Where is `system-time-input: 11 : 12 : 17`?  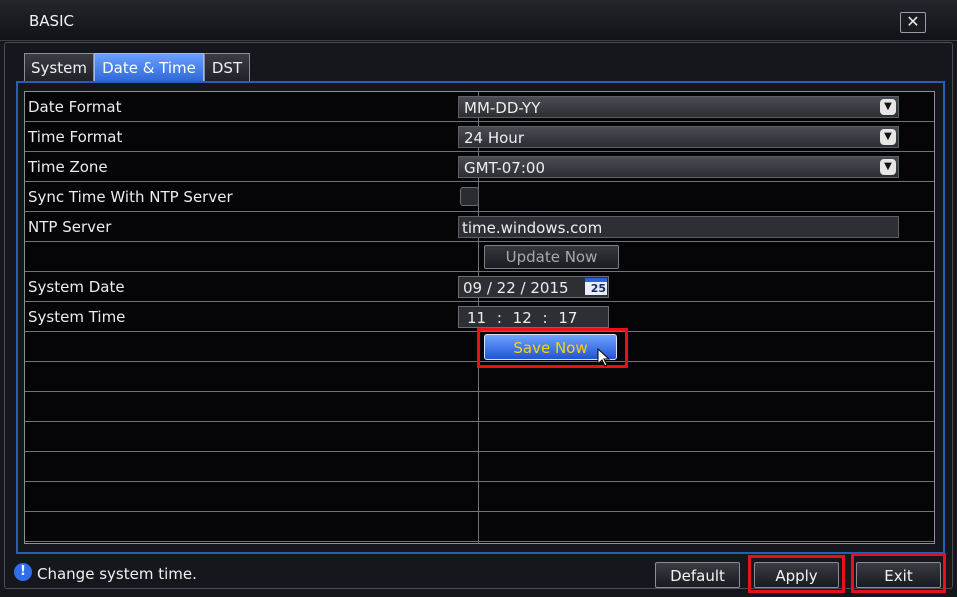 system-time-input: 11 : 12 : 17 is located at coordinates (533, 317).